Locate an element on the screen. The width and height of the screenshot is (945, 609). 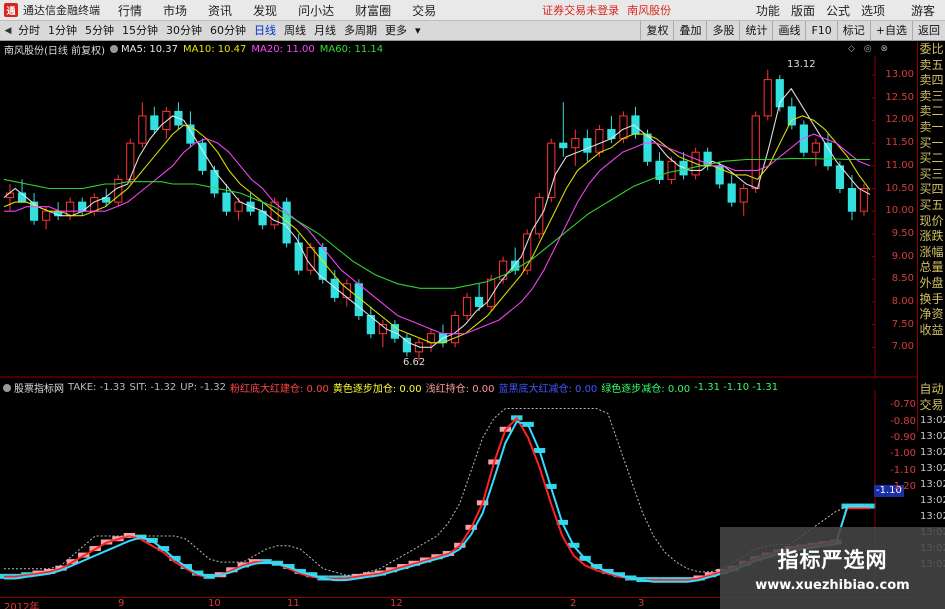
price-tick-label: 12.00 is located at coordinates (899, 120).